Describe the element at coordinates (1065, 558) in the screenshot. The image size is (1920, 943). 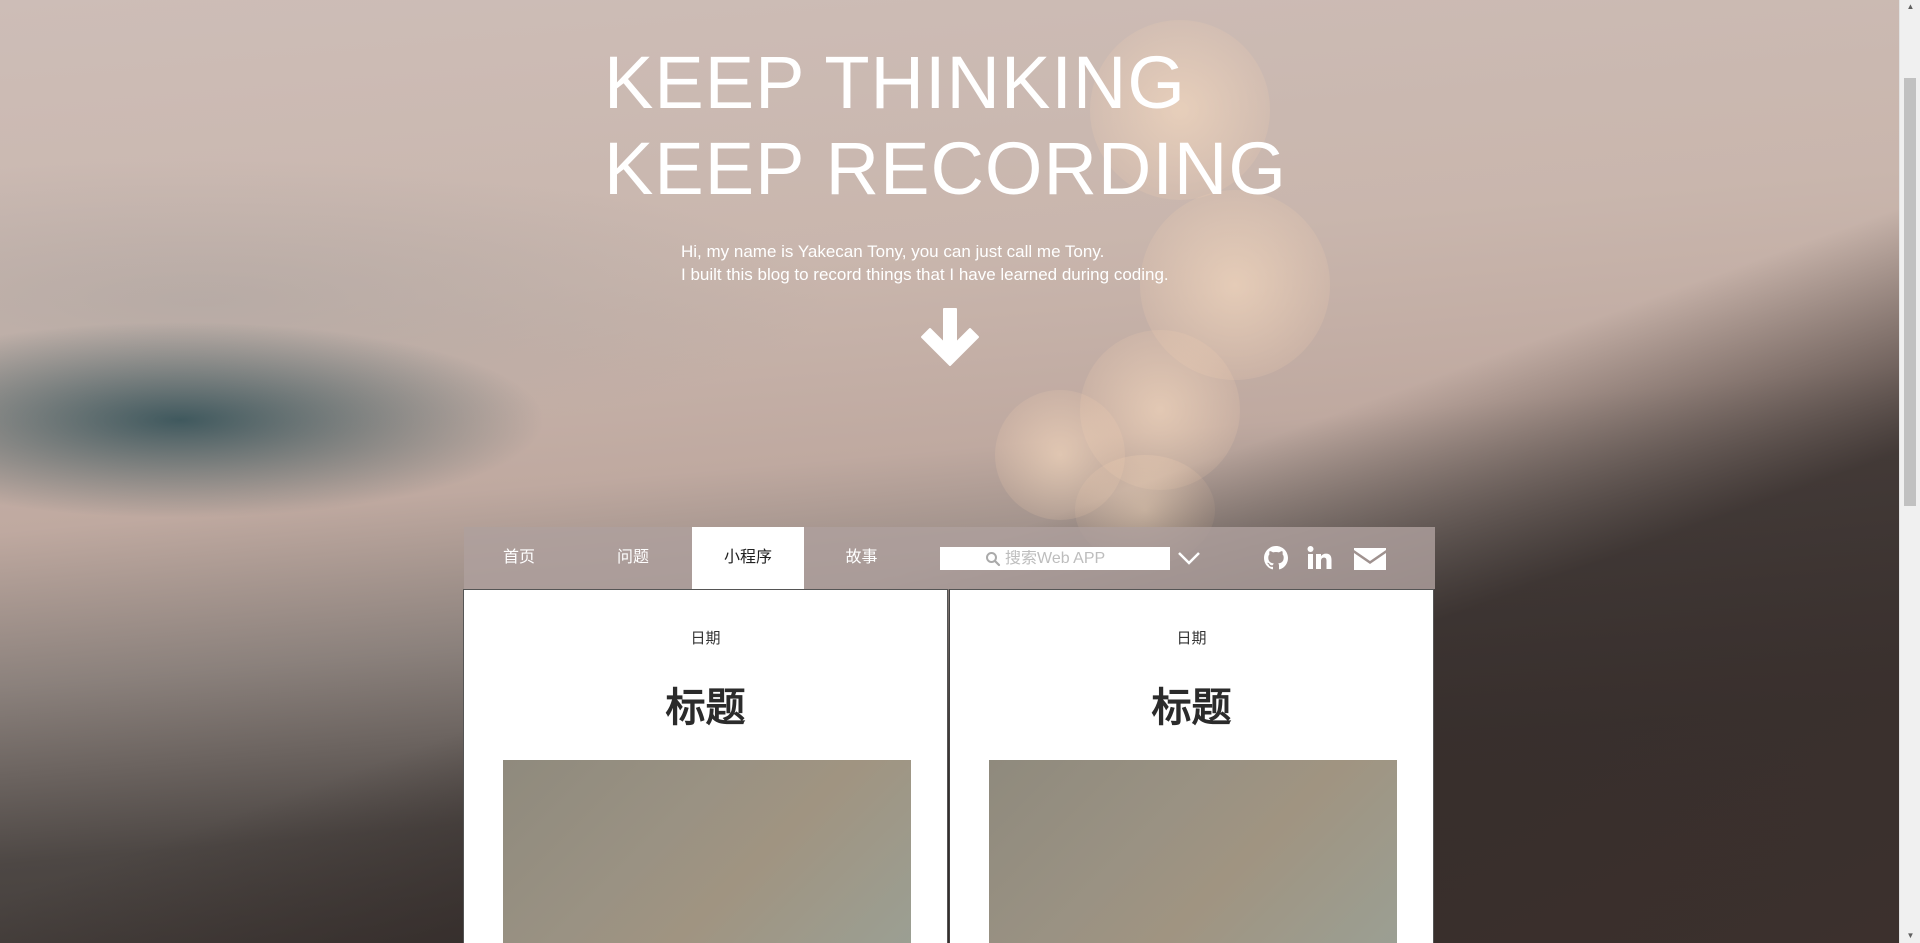
I see `search-input` at that location.